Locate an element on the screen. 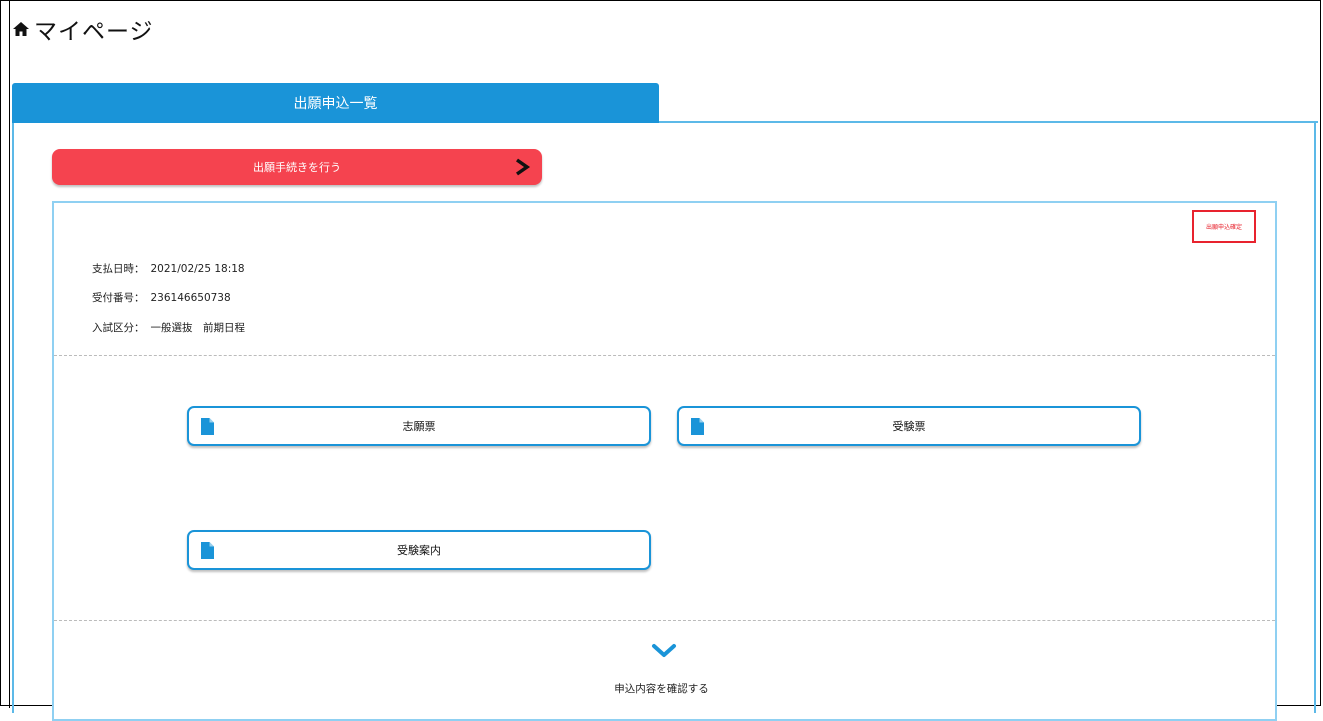  info-row-payment-date: 支払日時： 2021/02/25 18:18 is located at coordinates (168, 268).